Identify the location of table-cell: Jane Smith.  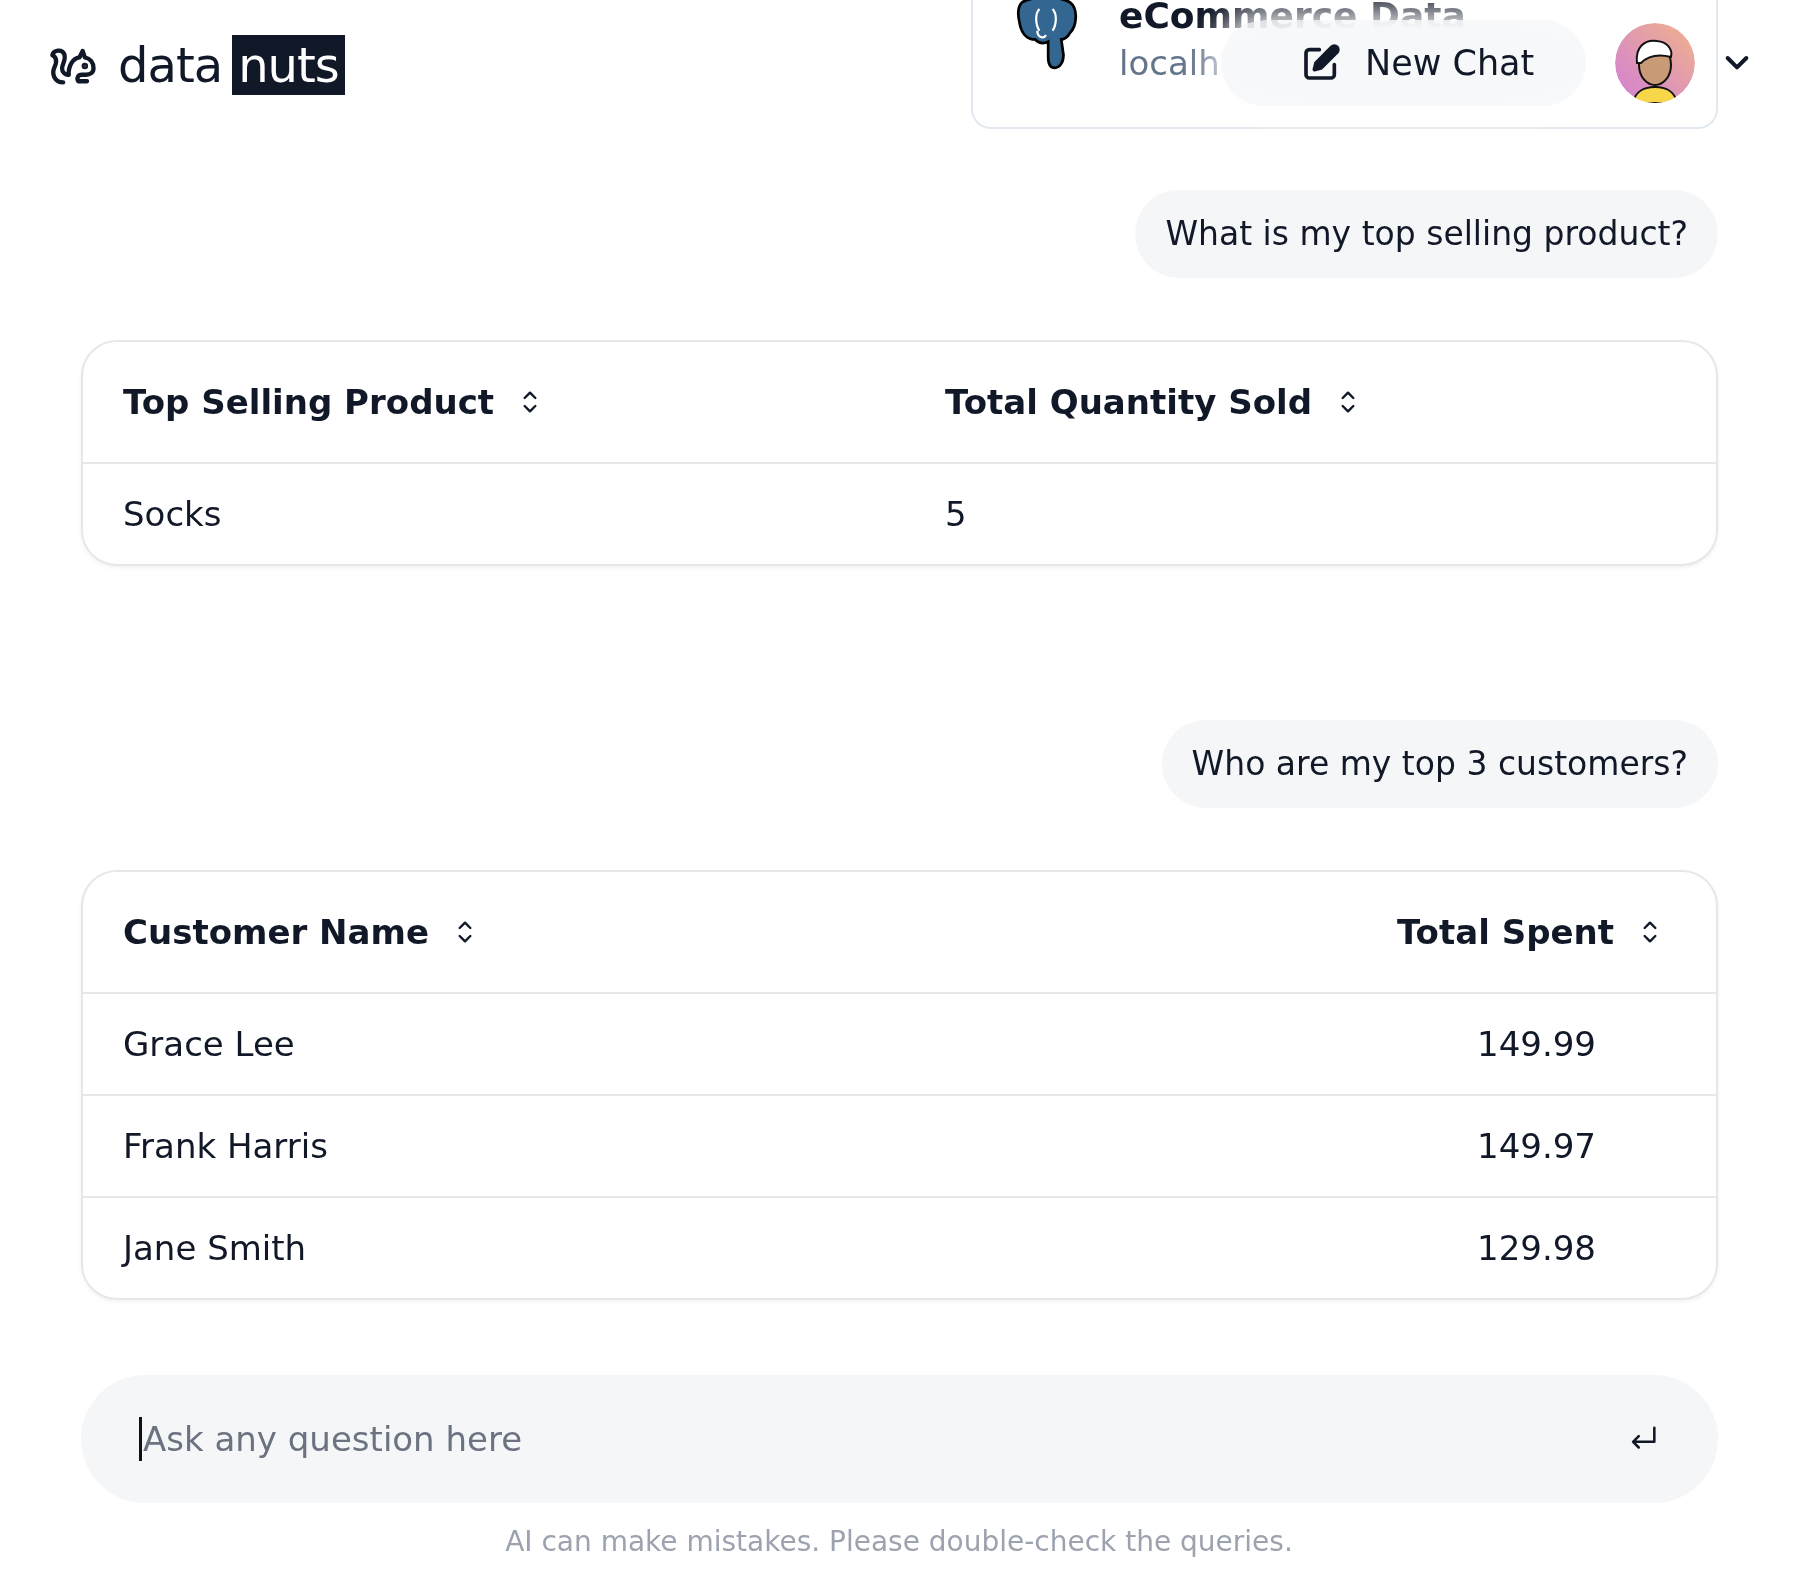
(215, 1248).